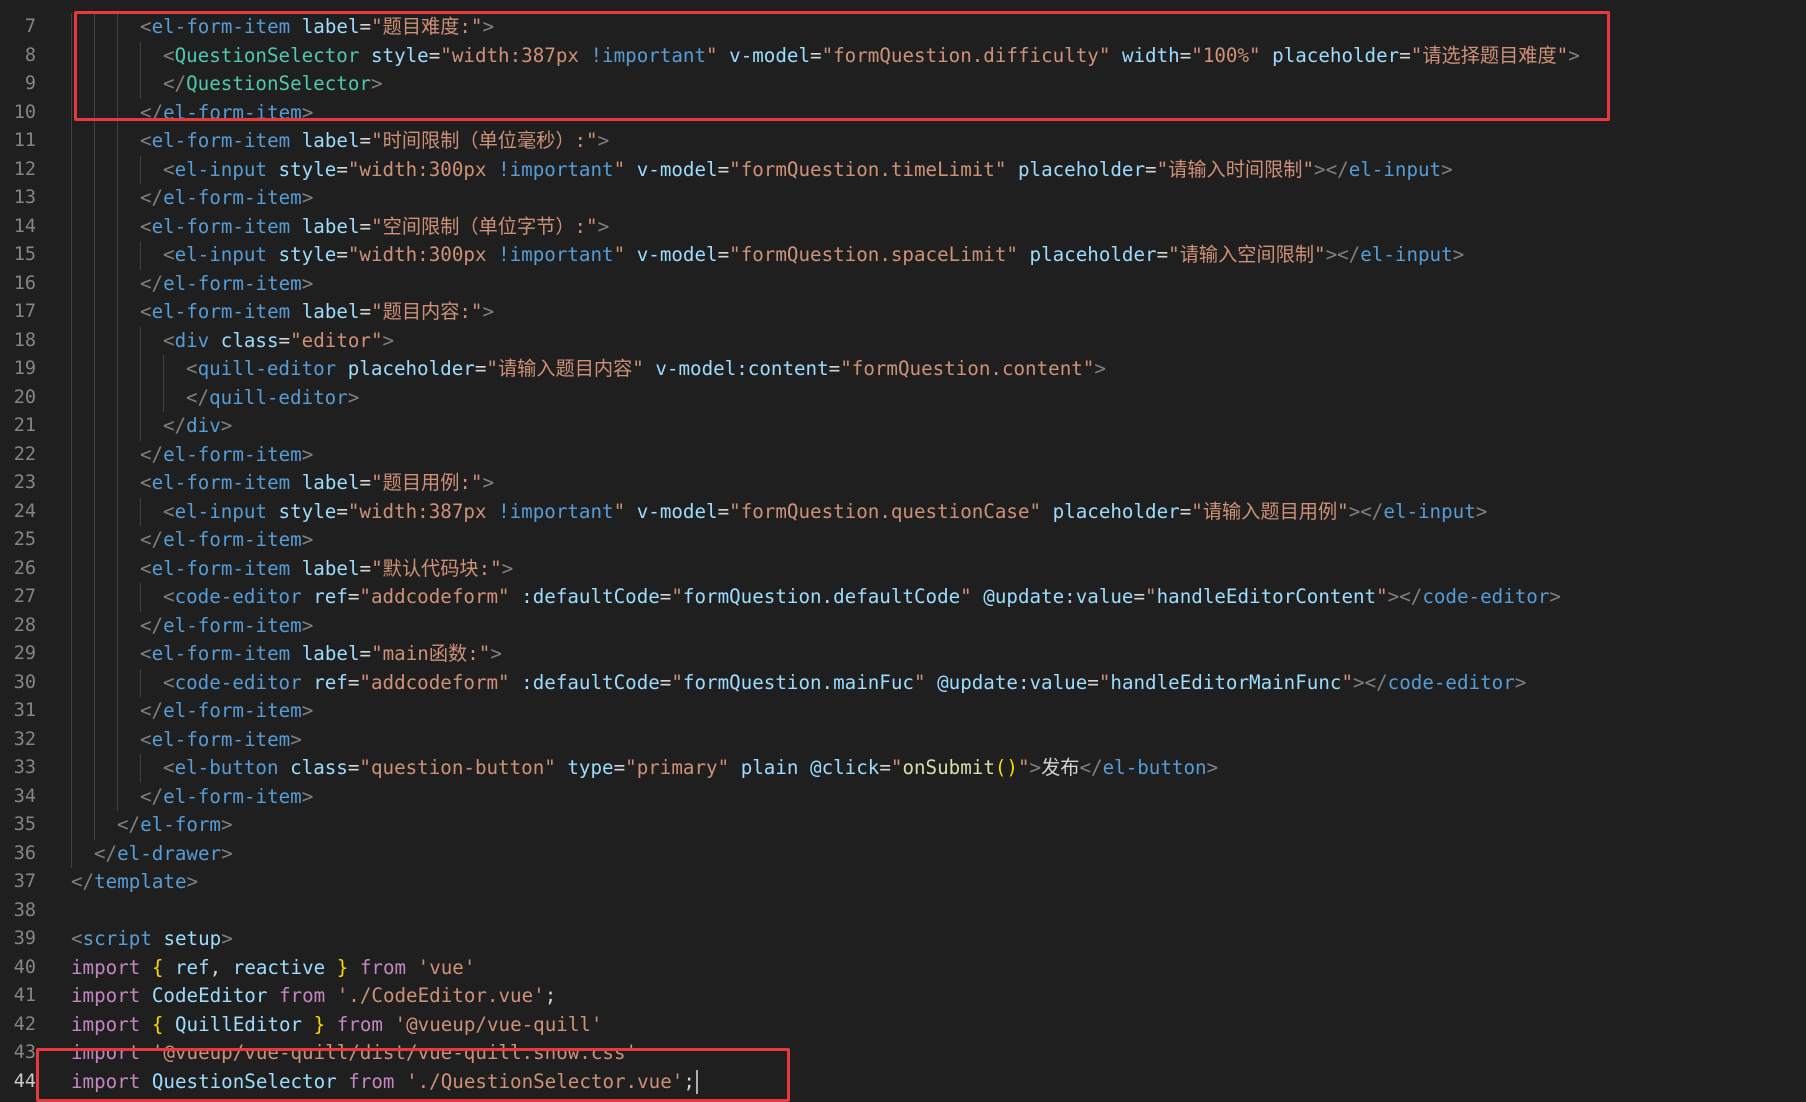 The image size is (1806, 1102). What do you see at coordinates (278, 83) in the screenshot?
I see `code-token: QuestionSelector` at bounding box center [278, 83].